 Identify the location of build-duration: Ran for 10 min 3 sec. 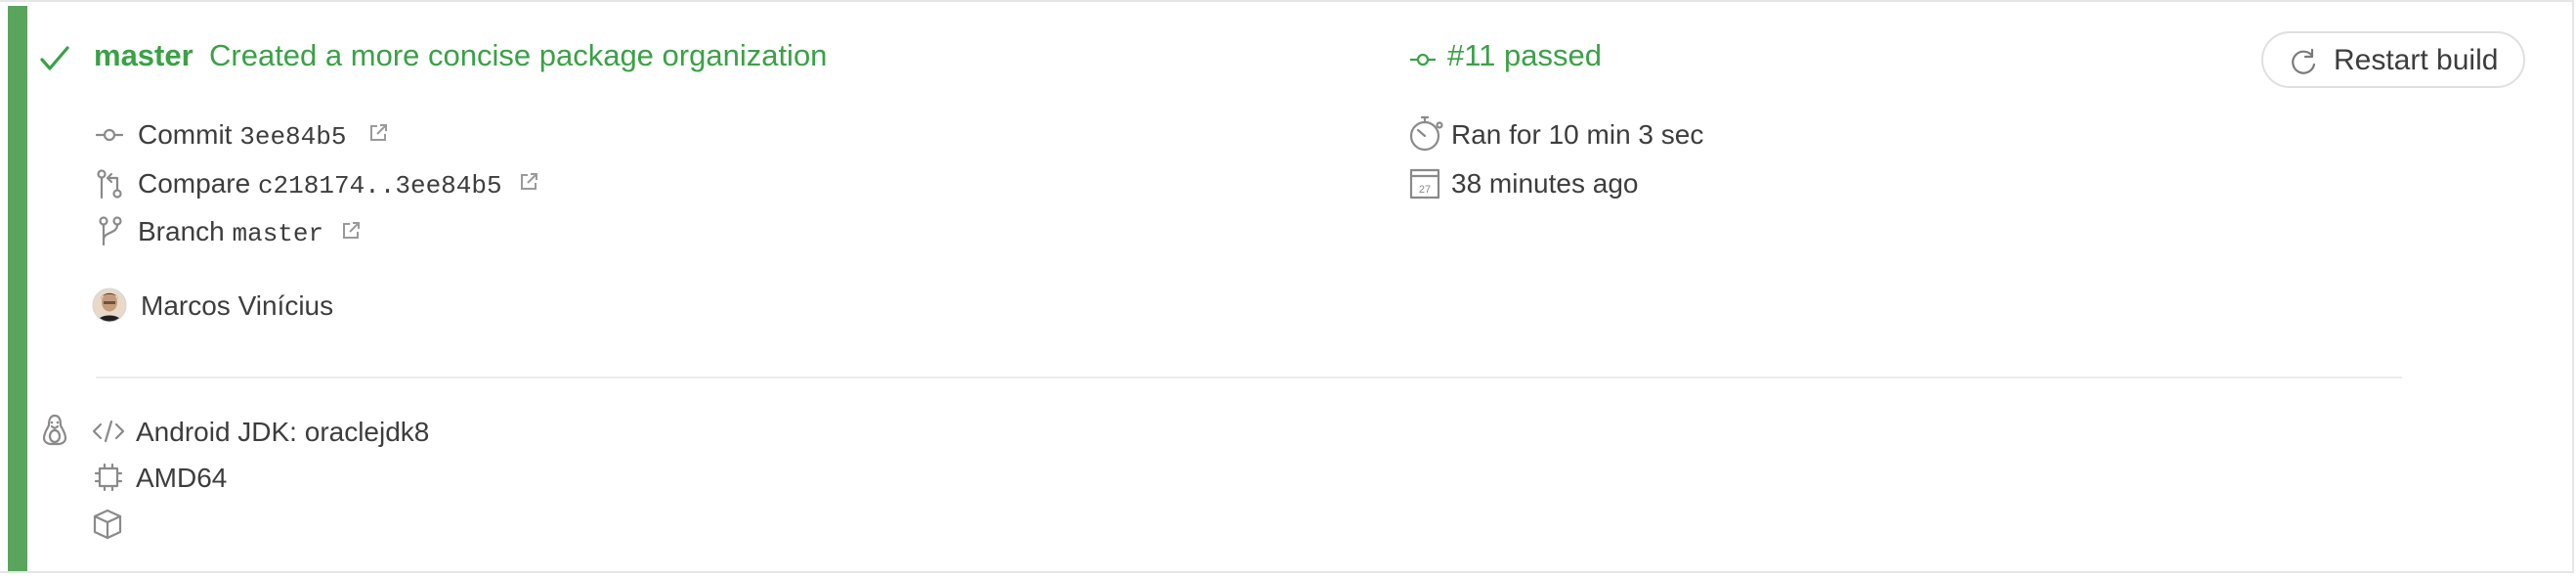
(1578, 134).